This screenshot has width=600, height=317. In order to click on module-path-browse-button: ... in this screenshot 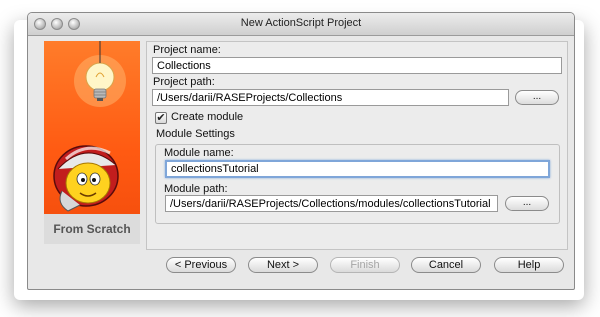, I will do `click(527, 203)`.